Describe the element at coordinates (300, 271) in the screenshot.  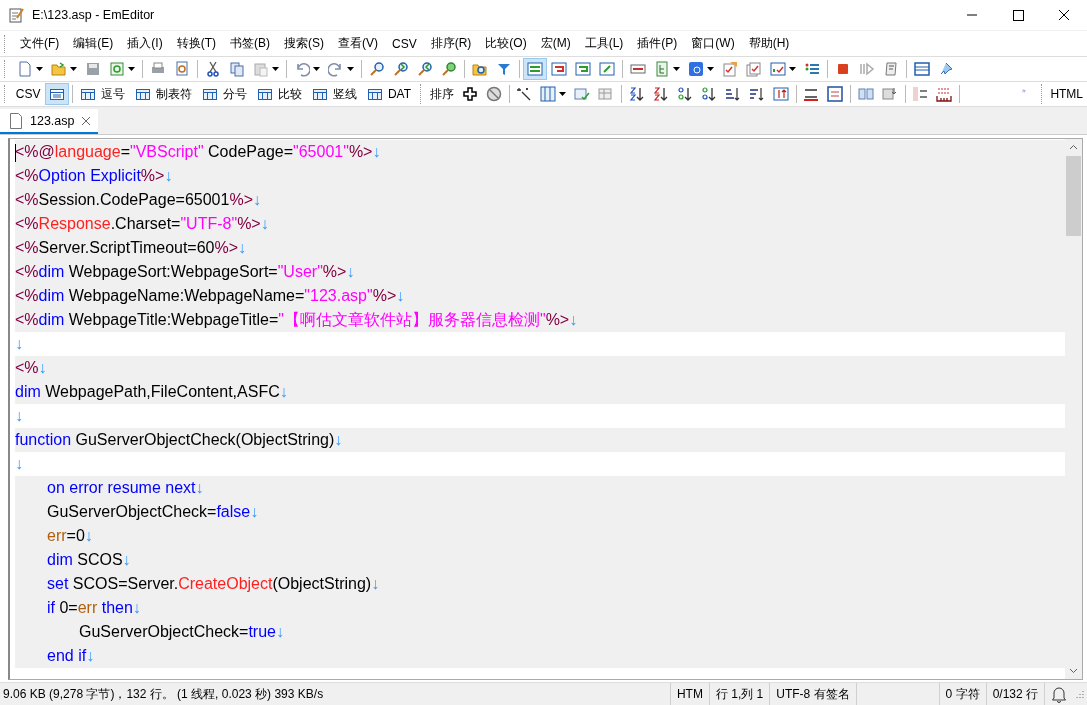
I see `string-literal: "User"` at that location.